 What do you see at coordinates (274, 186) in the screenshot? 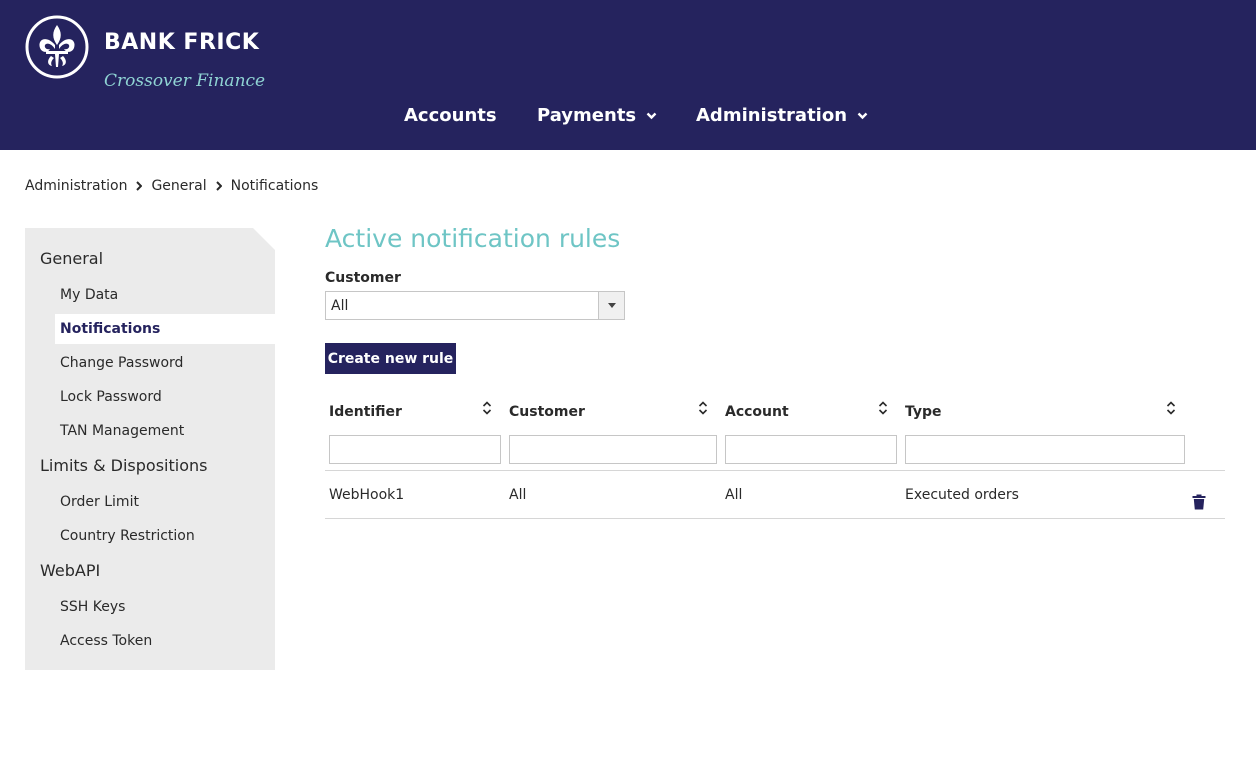
I see `breadcrumb-notifications: Notifications` at bounding box center [274, 186].